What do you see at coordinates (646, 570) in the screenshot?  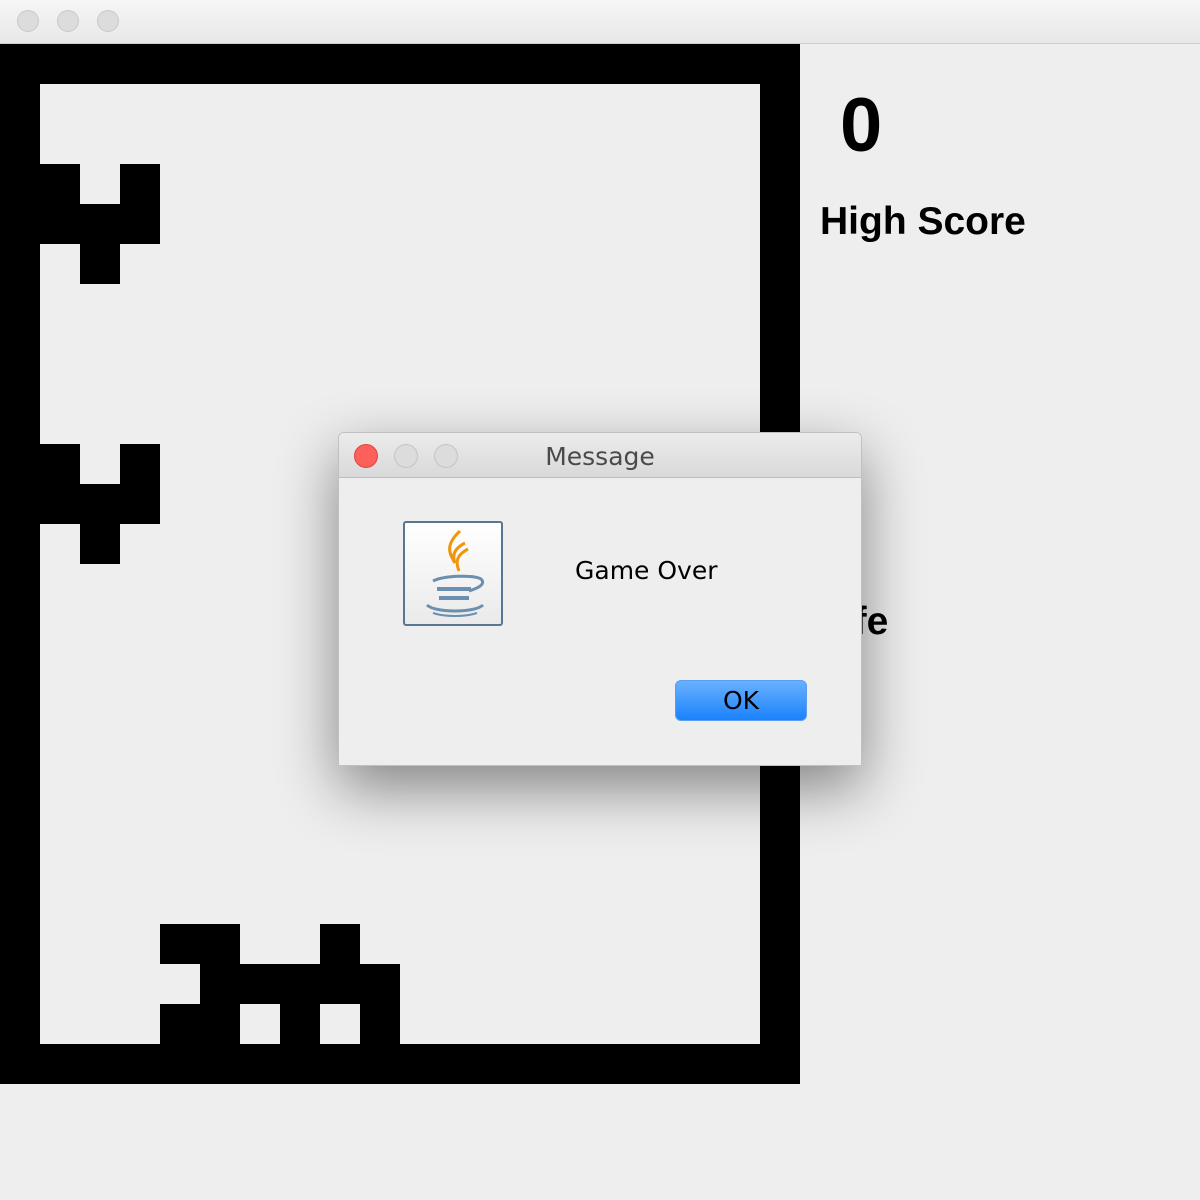 I see `dialog-message: Game Over` at bounding box center [646, 570].